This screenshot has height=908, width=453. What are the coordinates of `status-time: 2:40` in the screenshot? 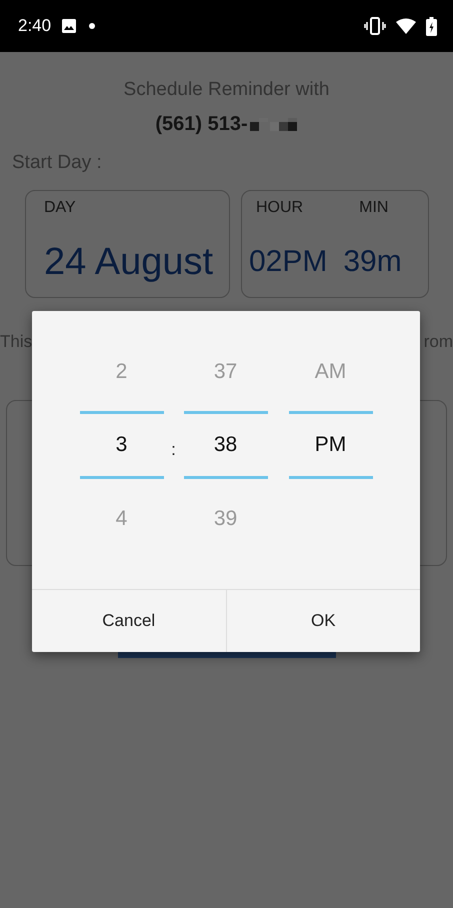 It's located at (35, 26).